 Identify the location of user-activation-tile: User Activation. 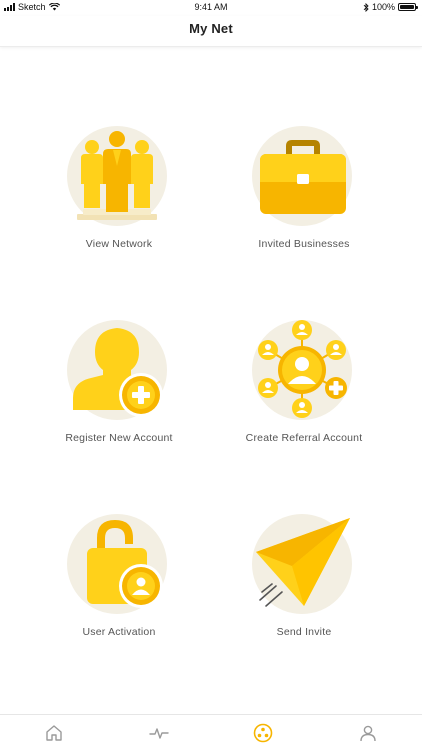
(119, 589).